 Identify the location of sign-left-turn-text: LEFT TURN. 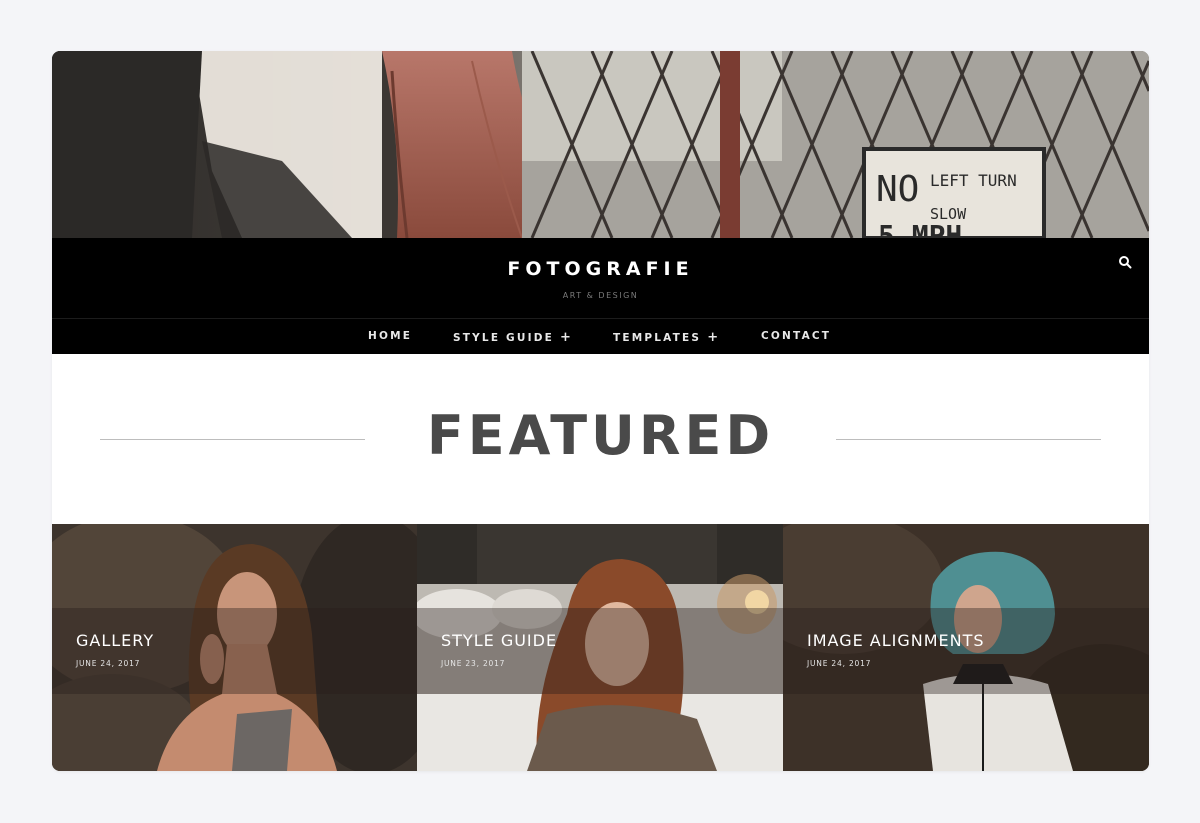
(973, 180).